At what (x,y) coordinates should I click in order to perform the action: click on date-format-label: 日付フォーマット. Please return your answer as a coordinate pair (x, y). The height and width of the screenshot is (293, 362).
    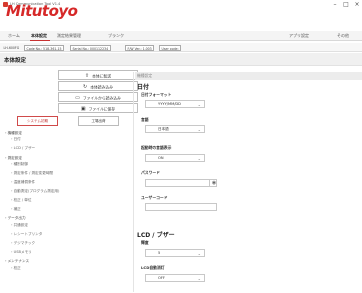
    Looking at the image, I should click on (156, 94).